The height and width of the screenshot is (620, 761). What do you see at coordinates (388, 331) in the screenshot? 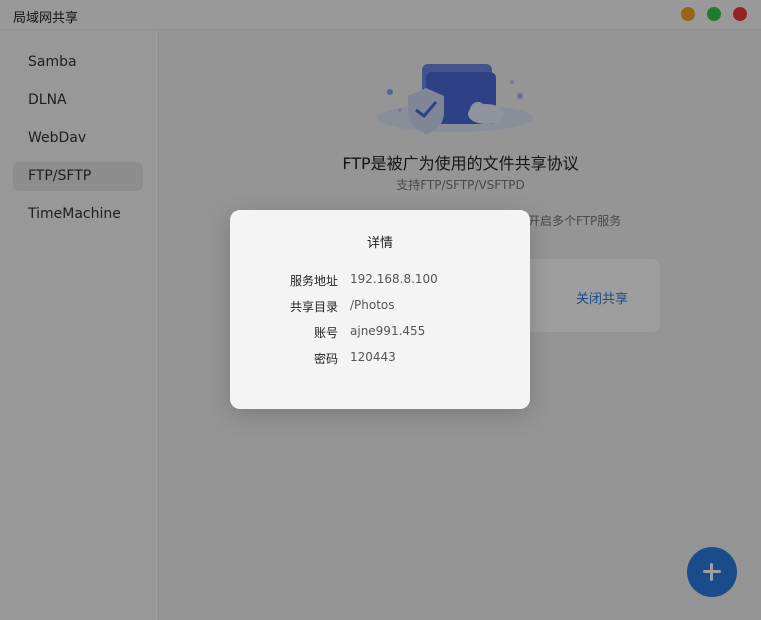
I see `detail-value: ajne991.455` at bounding box center [388, 331].